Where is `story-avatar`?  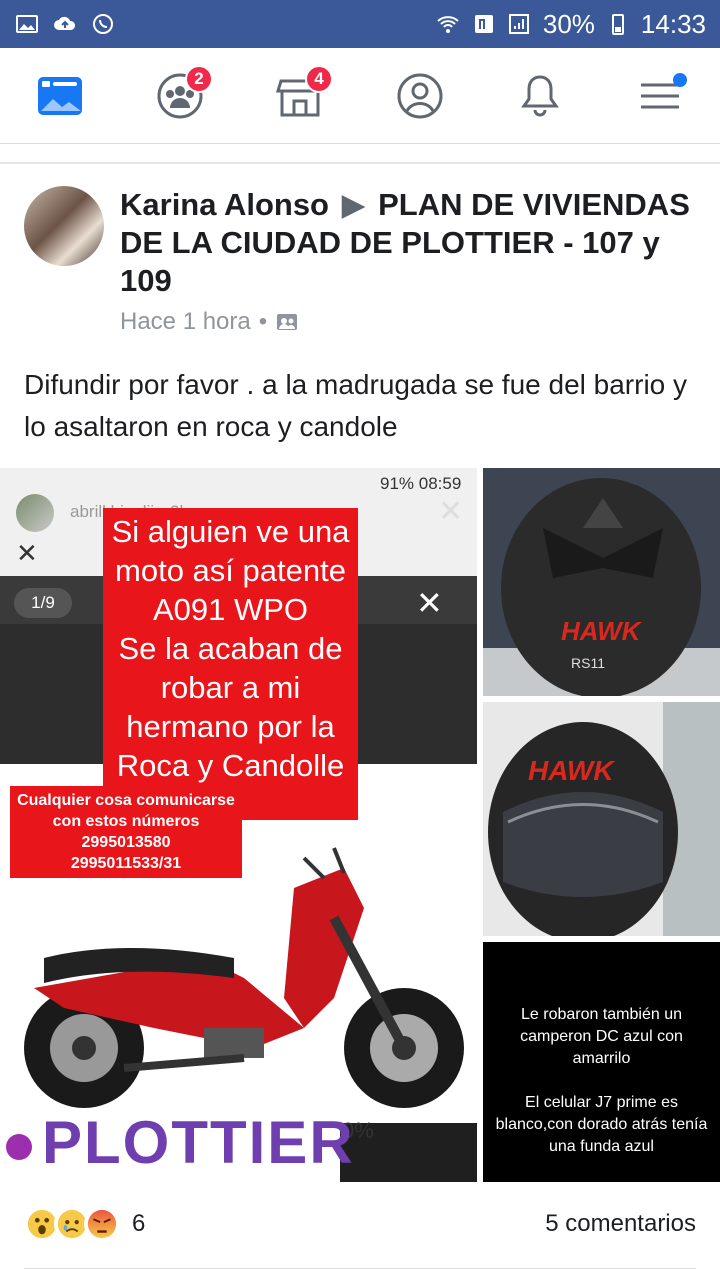
story-avatar is located at coordinates (35, 513).